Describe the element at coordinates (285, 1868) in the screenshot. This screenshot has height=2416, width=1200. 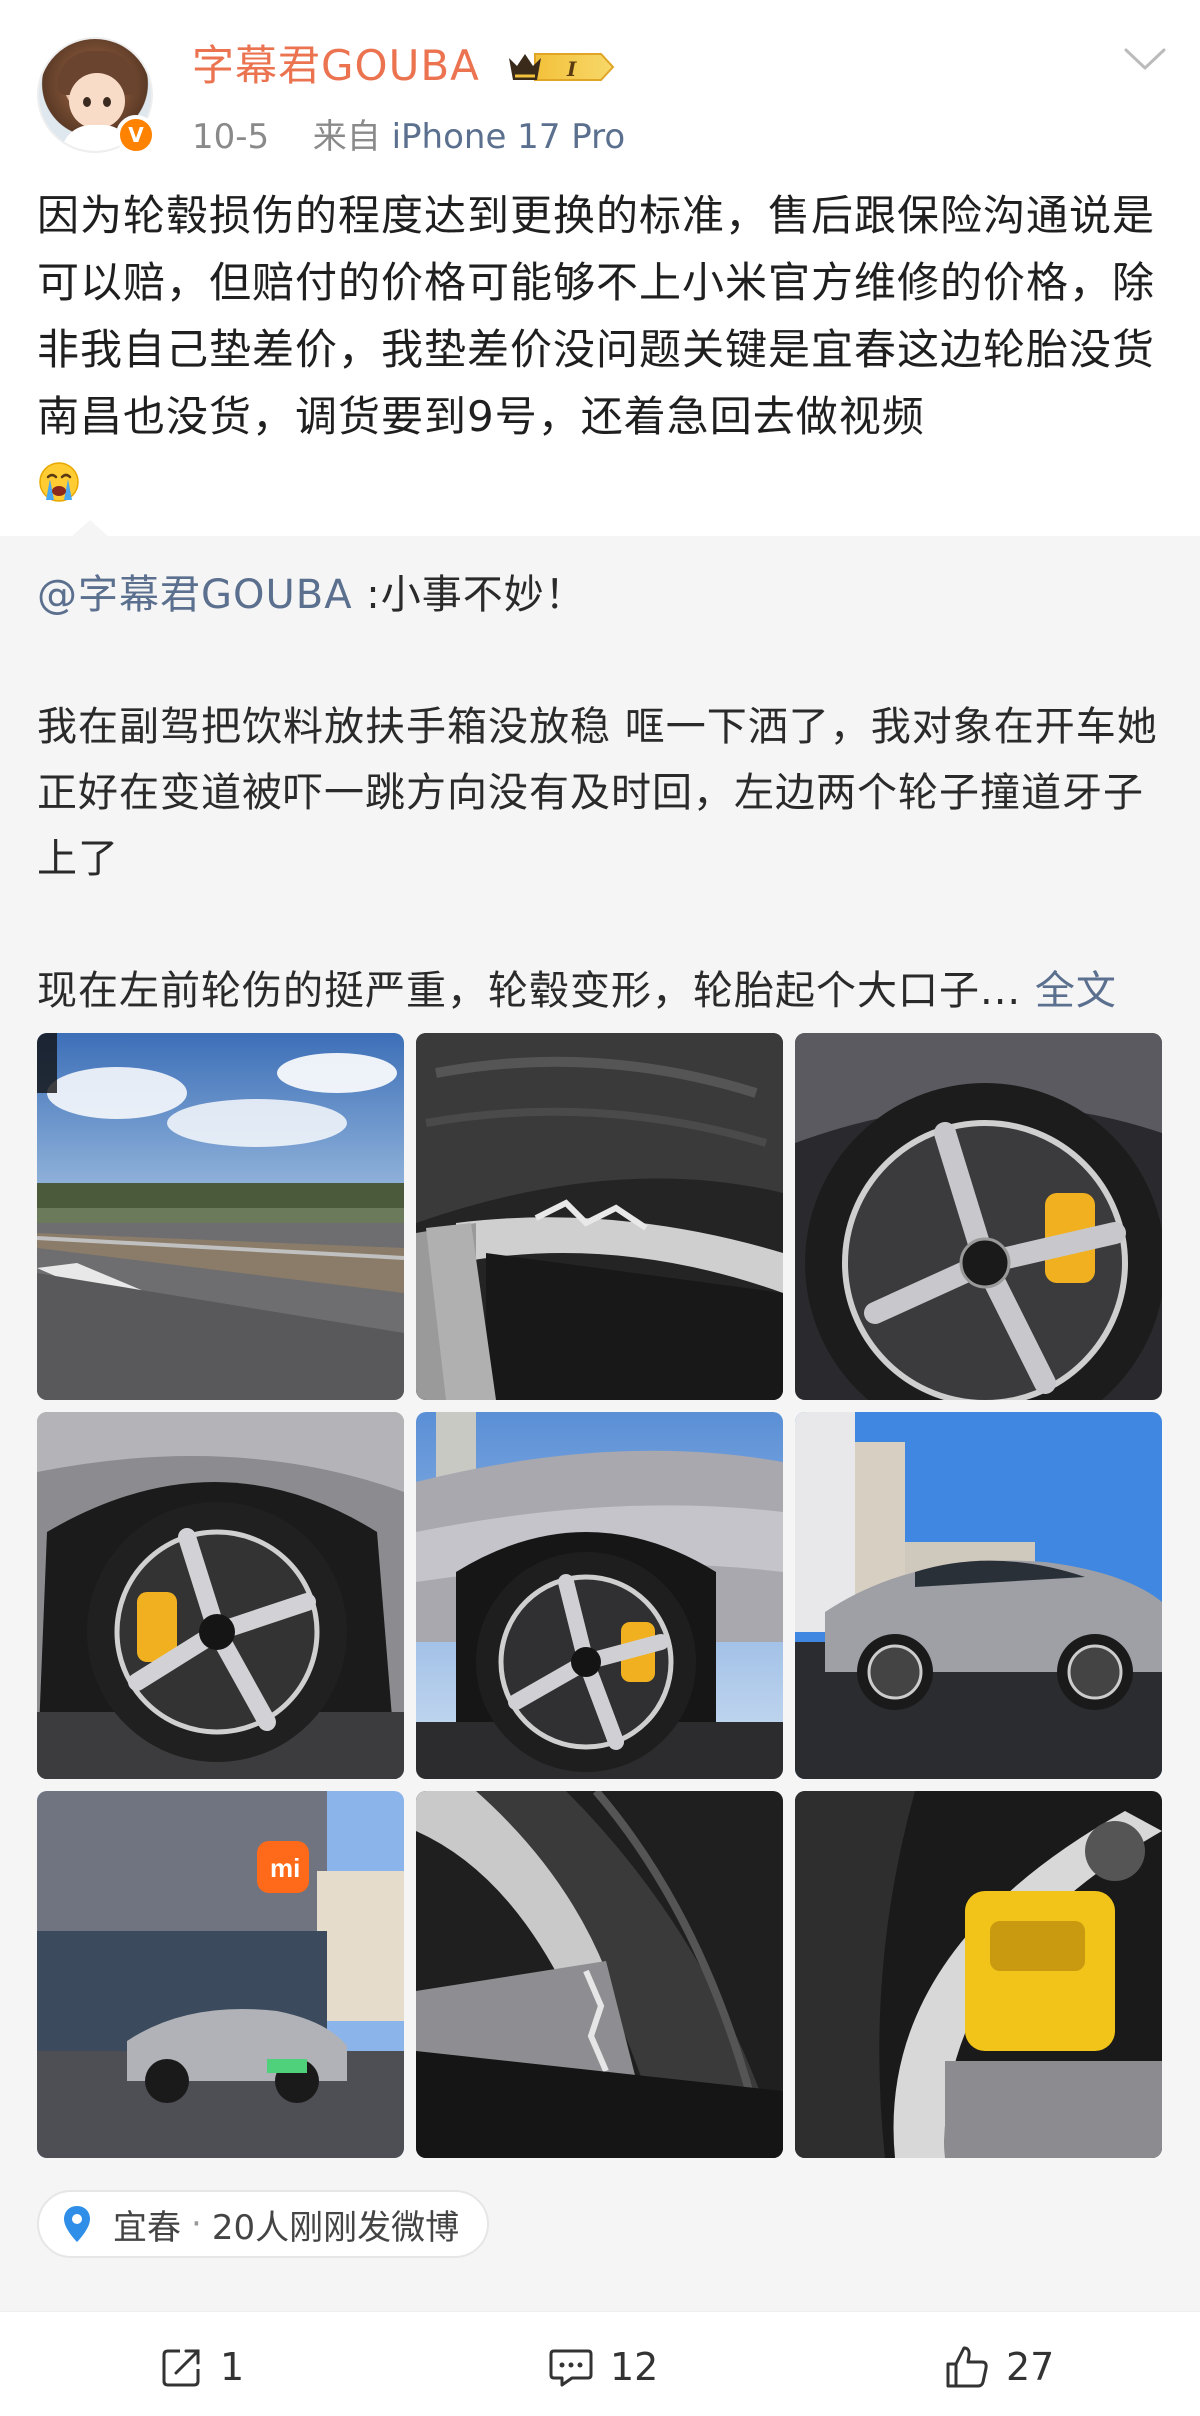
I see `svg-text: mi` at that location.